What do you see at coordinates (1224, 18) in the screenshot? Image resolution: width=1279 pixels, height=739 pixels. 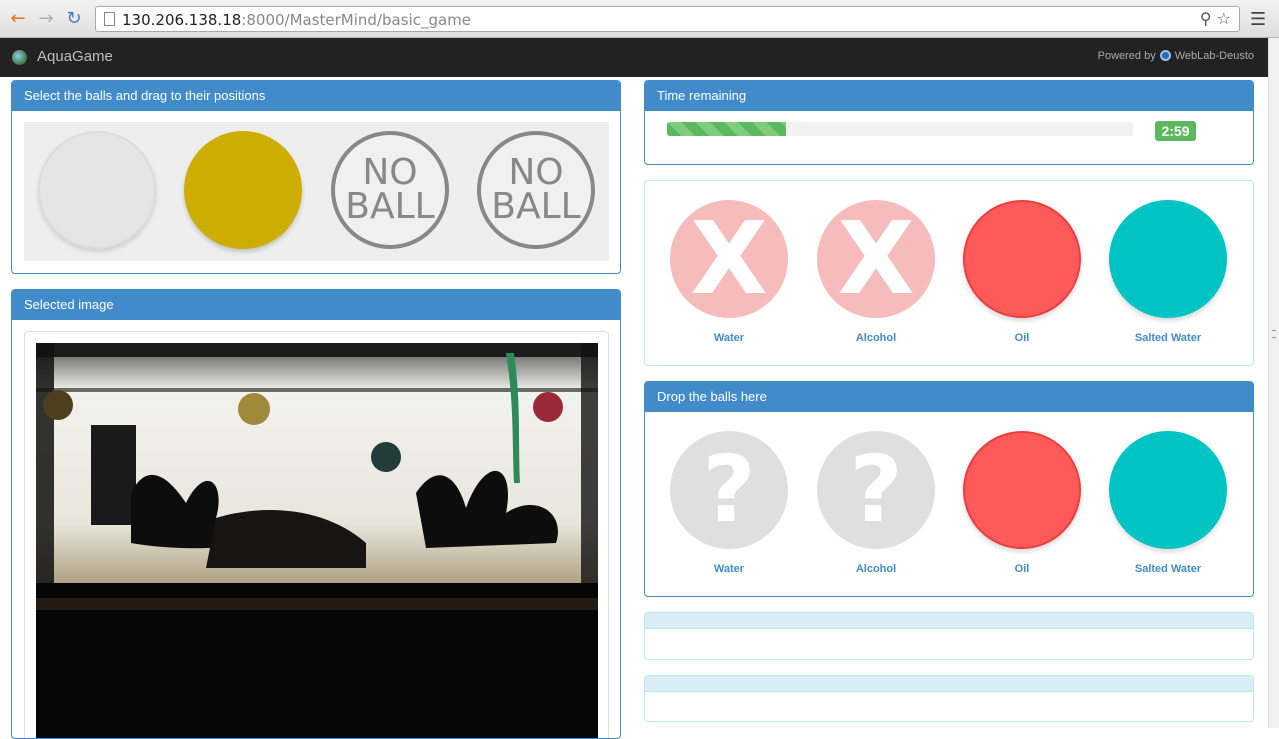 I see `bookmark-star-icon: ☆` at bounding box center [1224, 18].